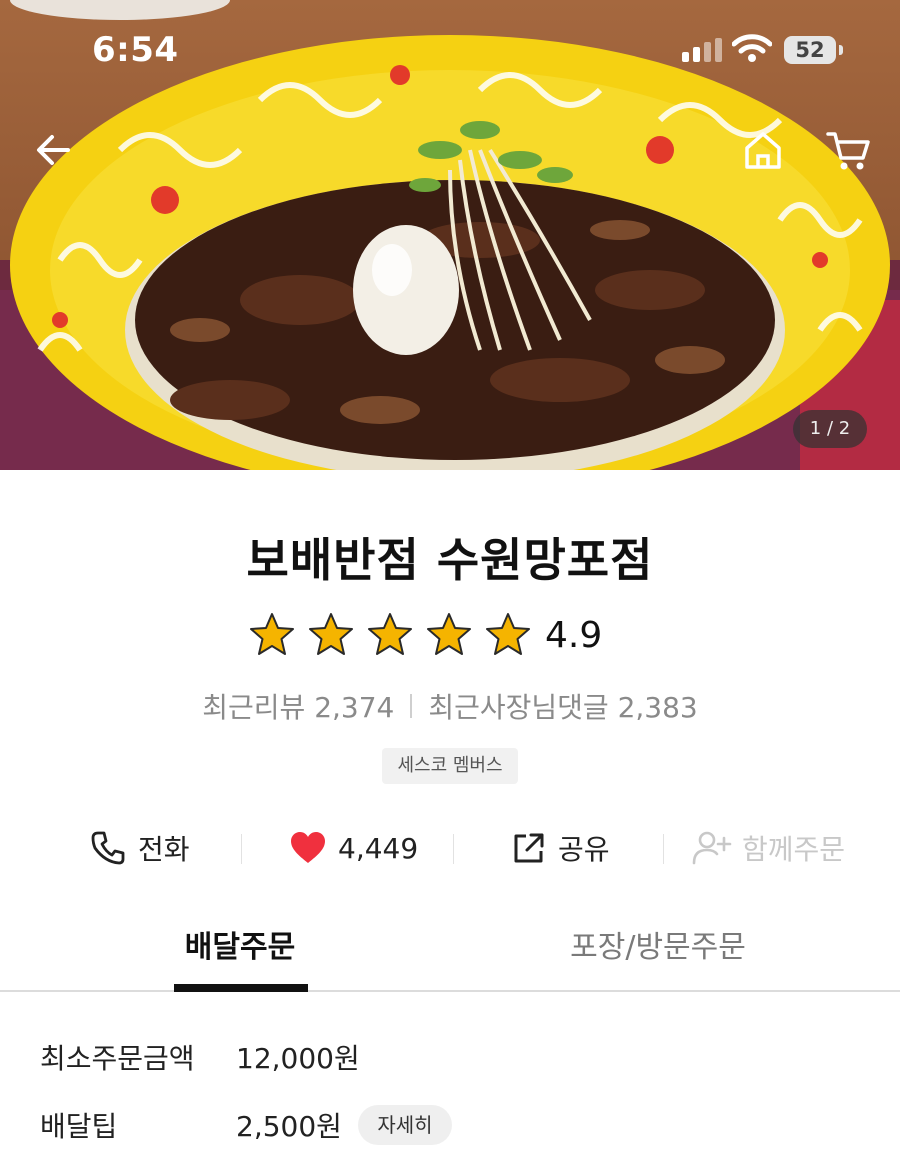 This screenshot has width=900, height=1160. What do you see at coordinates (117, 1058) in the screenshot?
I see `min-order-label: 최소주문금액` at bounding box center [117, 1058].